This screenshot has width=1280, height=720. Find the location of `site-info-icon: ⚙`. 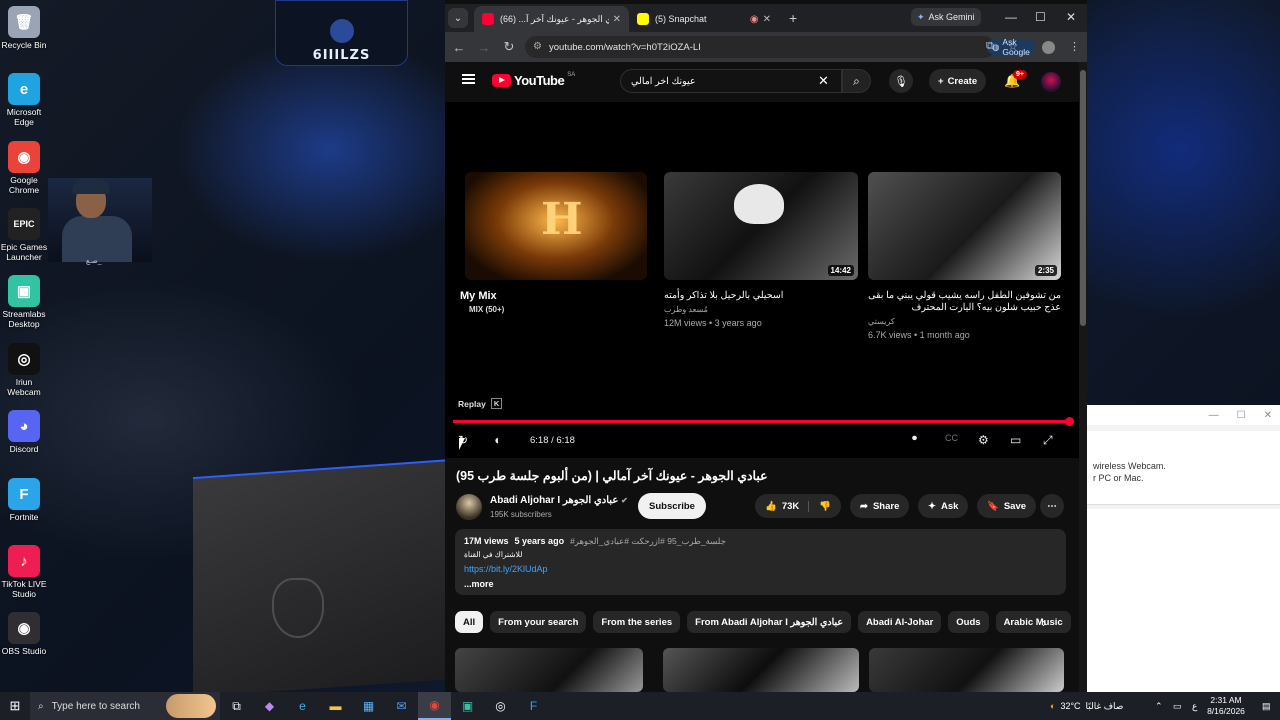

site-info-icon: ⚙ is located at coordinates (537, 46).